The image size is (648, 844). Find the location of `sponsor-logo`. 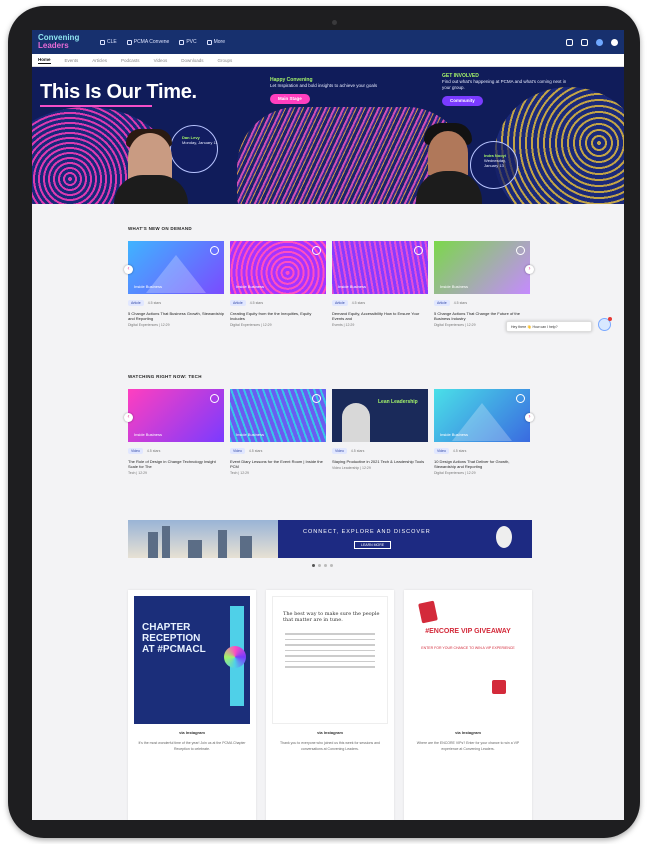

sponsor-logo is located at coordinates (504, 537).